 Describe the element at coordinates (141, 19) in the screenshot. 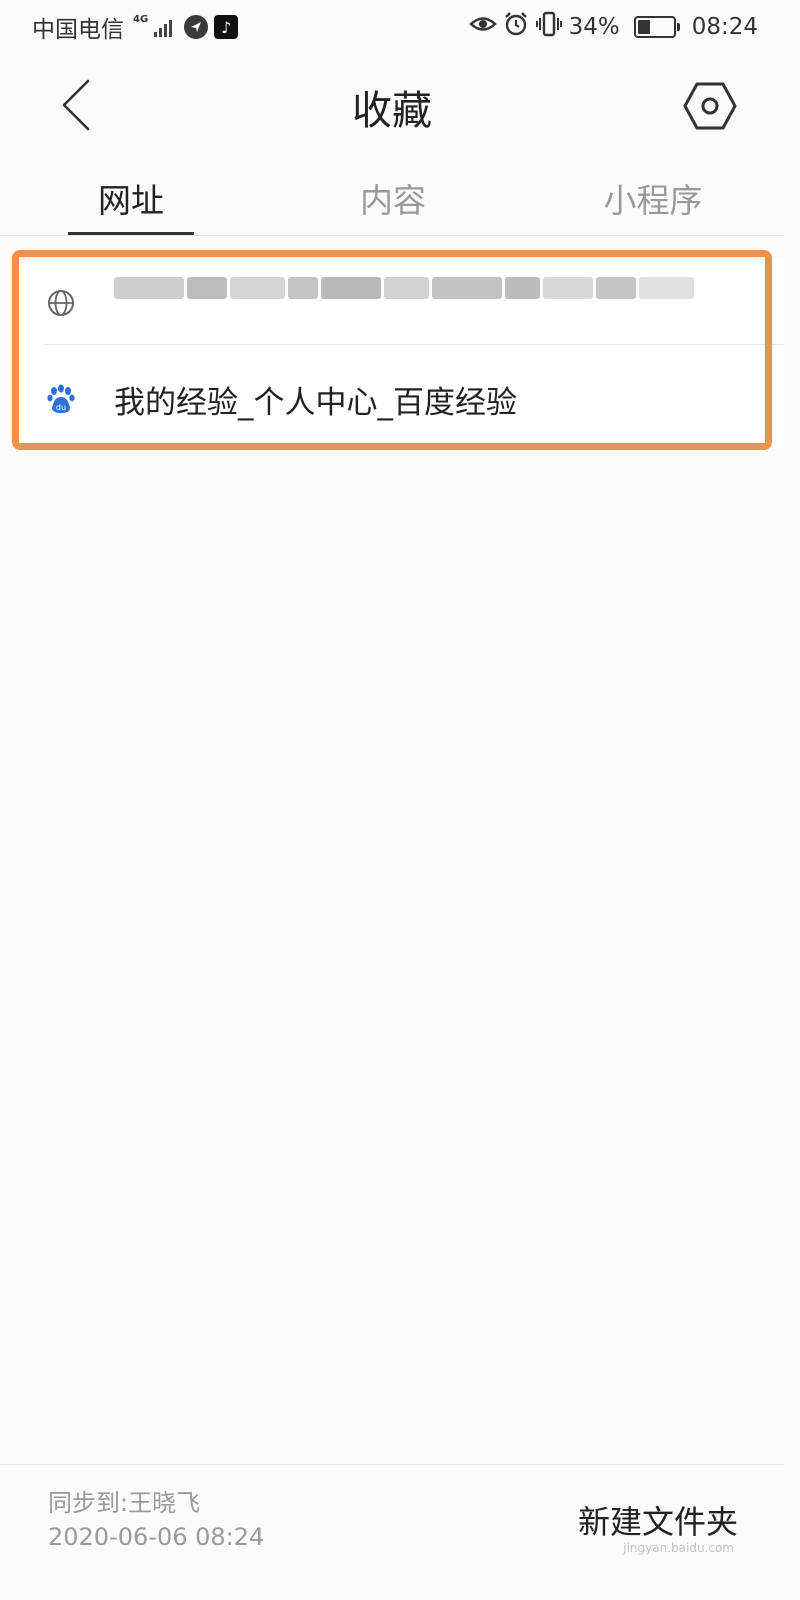

I see `network-type: 4G` at that location.